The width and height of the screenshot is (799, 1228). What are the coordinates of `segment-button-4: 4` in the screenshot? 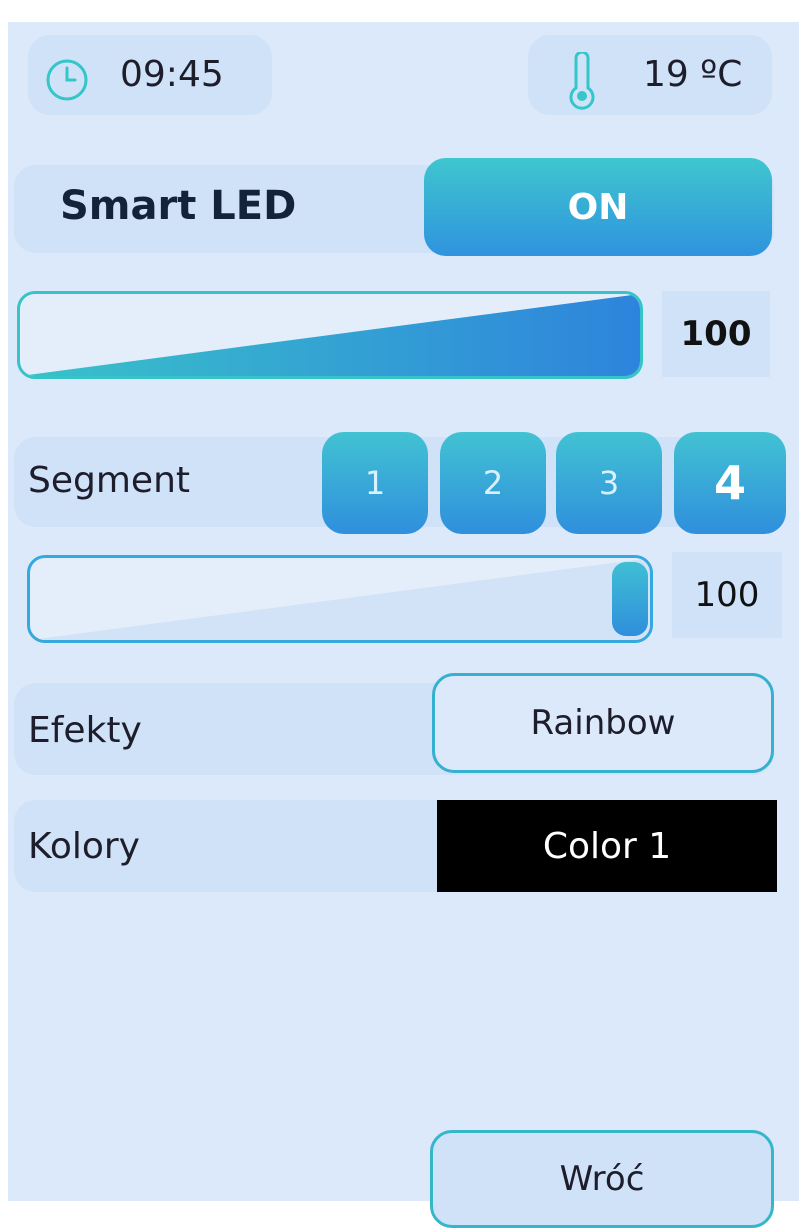 It's located at (730, 483).